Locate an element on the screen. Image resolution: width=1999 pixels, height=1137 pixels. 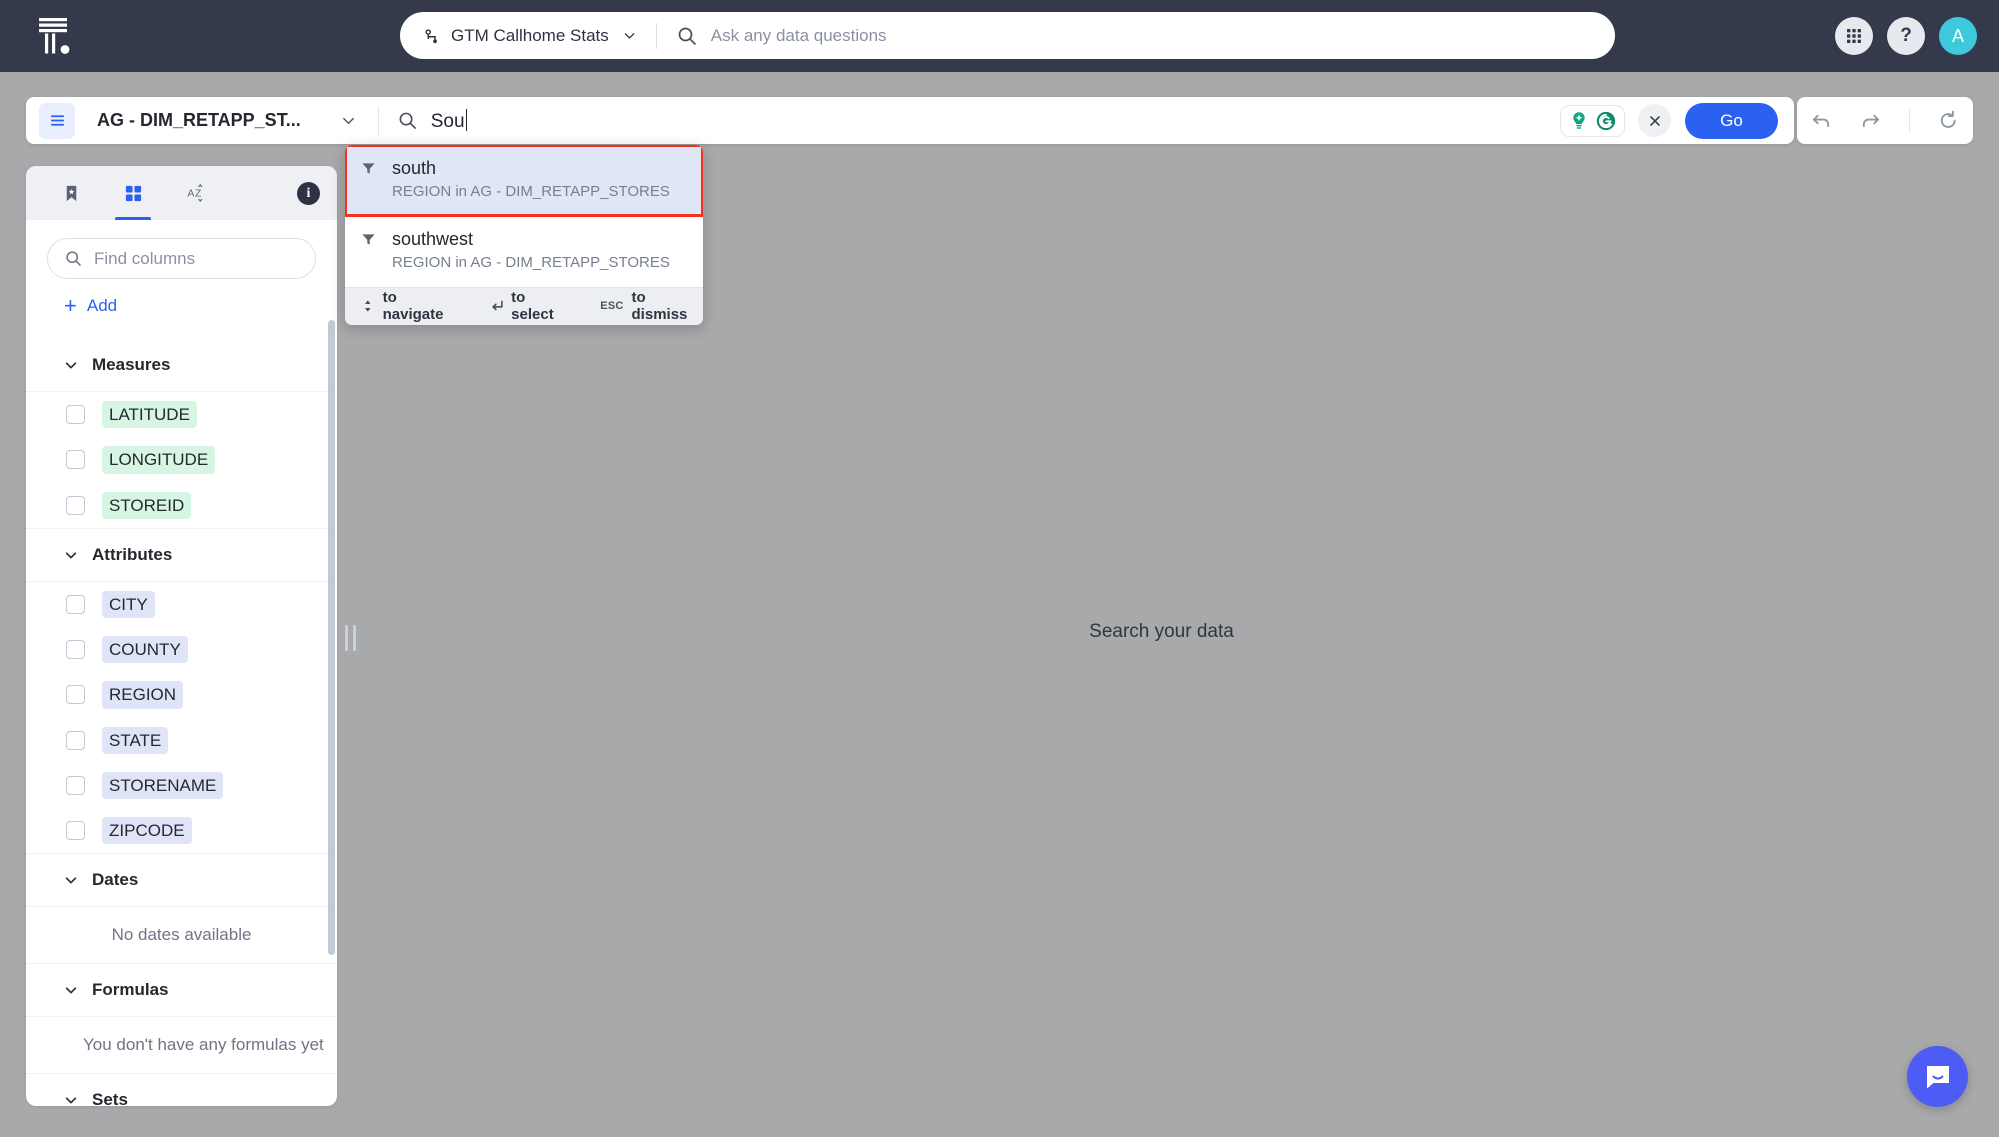
grammarly-logo-icon is located at coordinates (1606, 120).